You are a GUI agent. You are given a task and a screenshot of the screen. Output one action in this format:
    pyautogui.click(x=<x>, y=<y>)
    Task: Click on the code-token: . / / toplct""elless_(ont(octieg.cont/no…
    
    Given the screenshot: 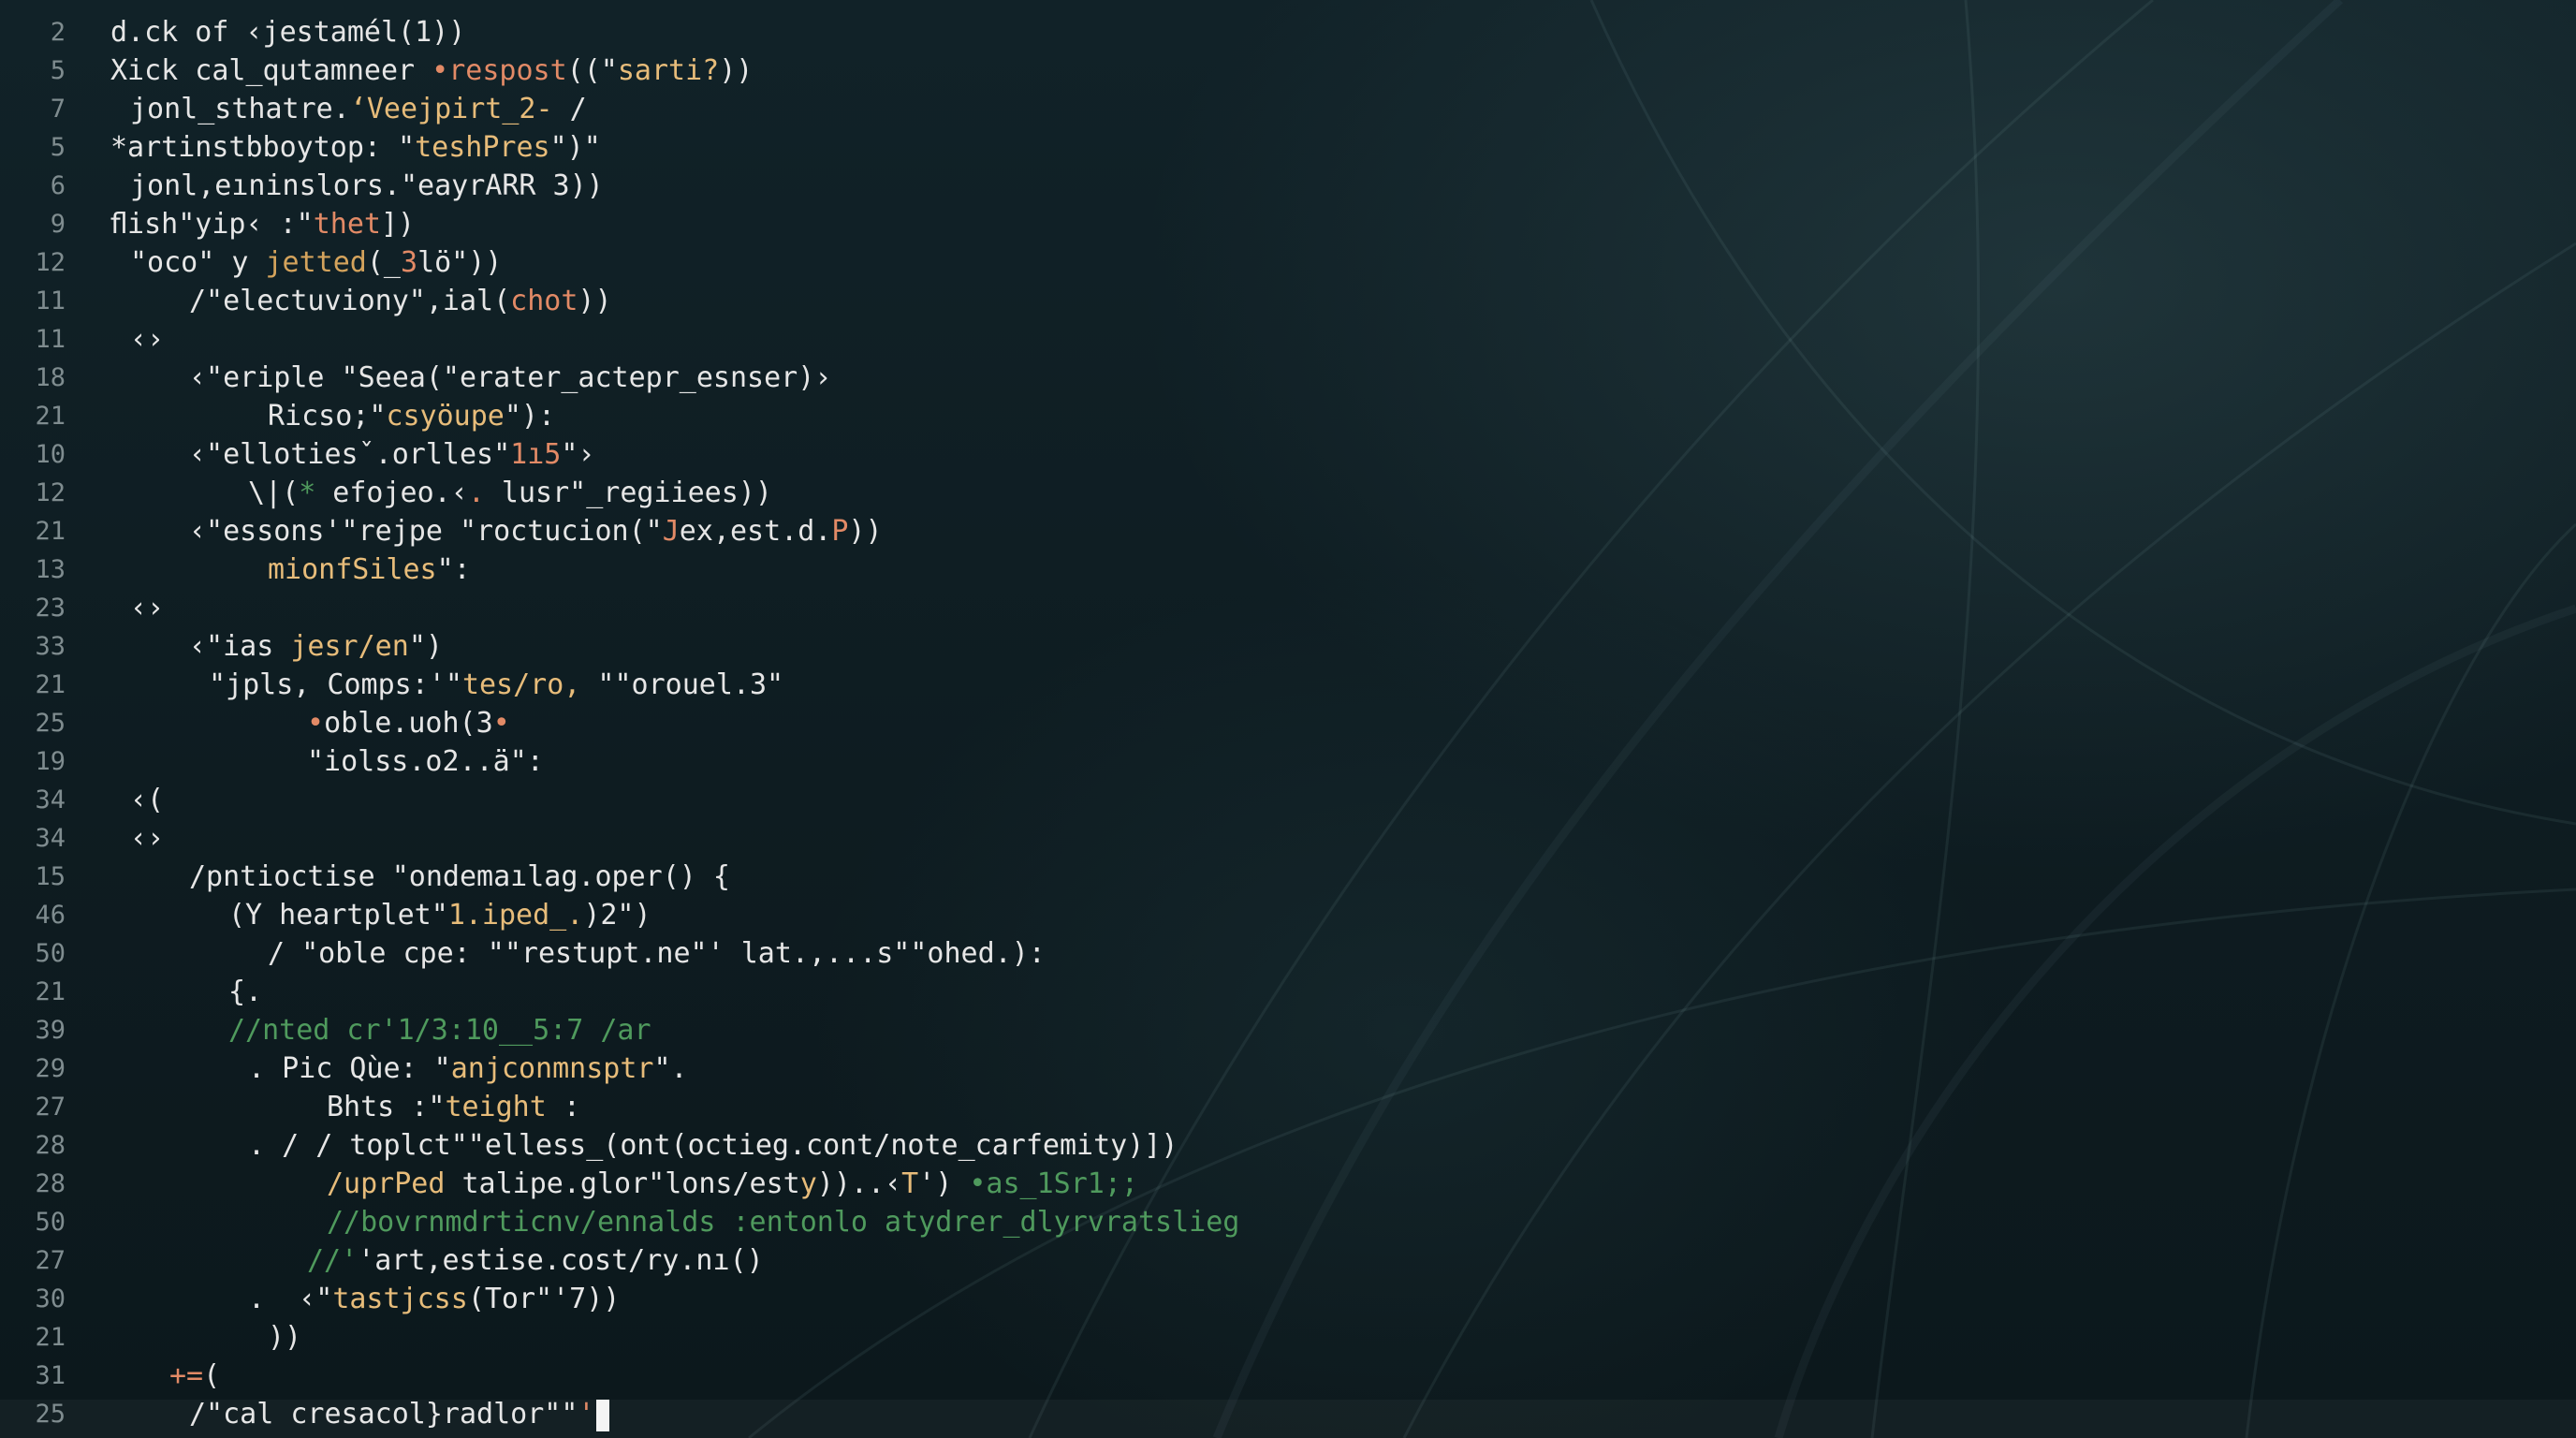 What is the action you would take?
    pyautogui.click(x=713, y=1145)
    